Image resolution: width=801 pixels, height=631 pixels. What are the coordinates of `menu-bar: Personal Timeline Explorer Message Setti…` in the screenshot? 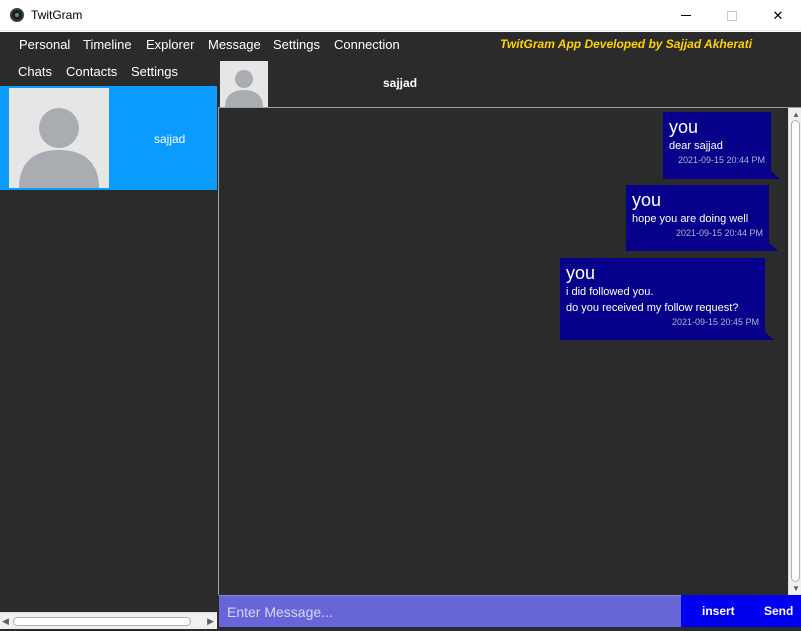 It's located at (400, 45).